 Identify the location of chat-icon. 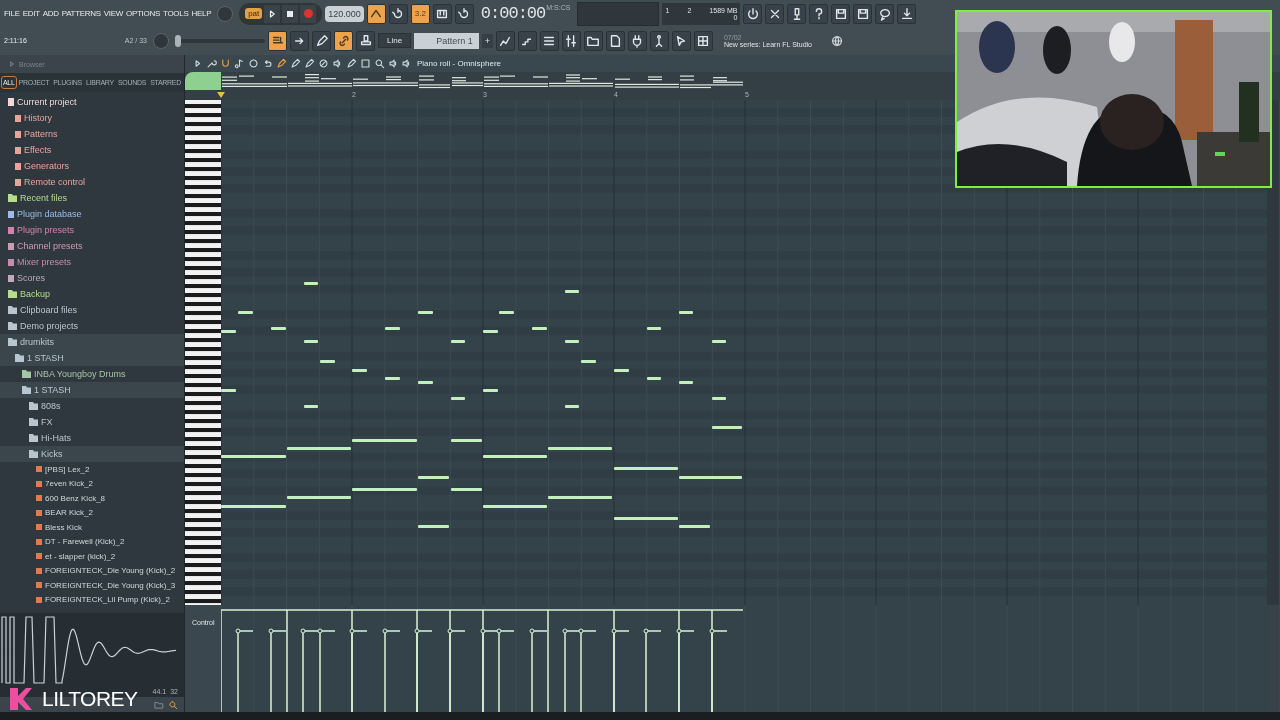
(884, 13).